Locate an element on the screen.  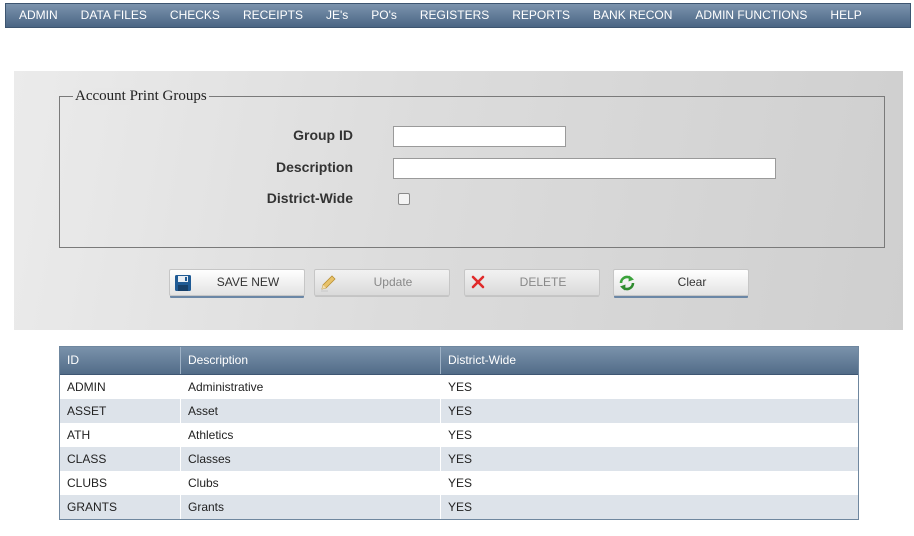
save-new-button: SAVE NEW is located at coordinates (237, 282).